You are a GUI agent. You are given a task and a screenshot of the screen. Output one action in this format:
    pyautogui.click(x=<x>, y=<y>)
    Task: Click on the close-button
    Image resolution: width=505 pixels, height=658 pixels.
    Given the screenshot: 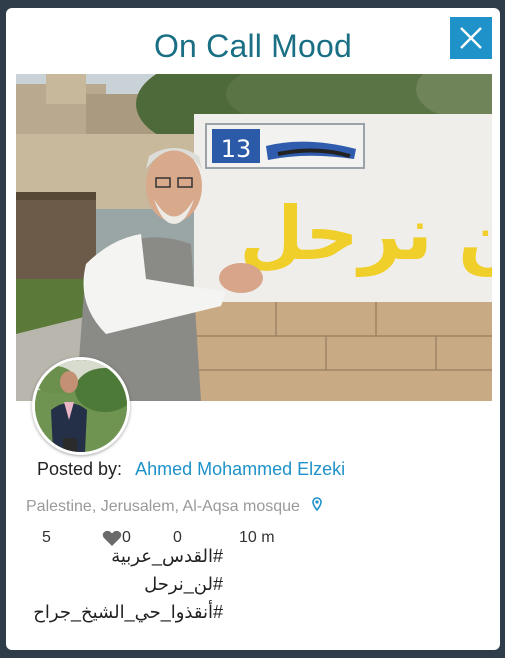 What is the action you would take?
    pyautogui.click(x=471, y=38)
    